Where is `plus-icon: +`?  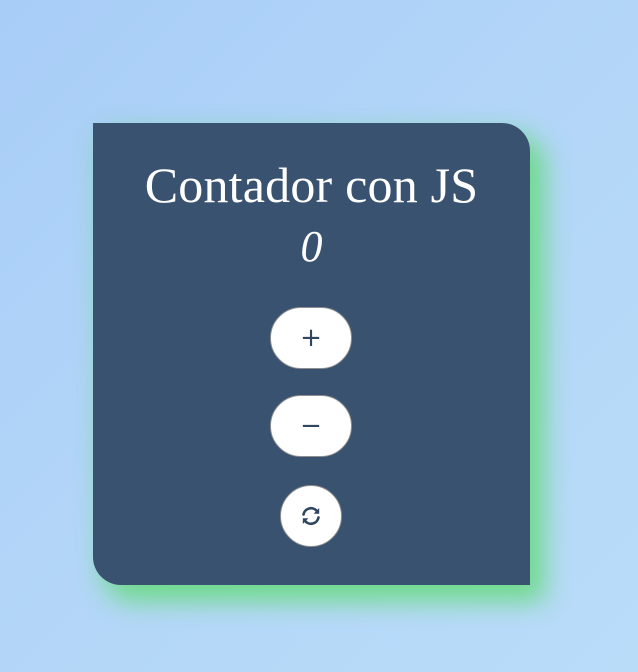 plus-icon: + is located at coordinates (311, 338).